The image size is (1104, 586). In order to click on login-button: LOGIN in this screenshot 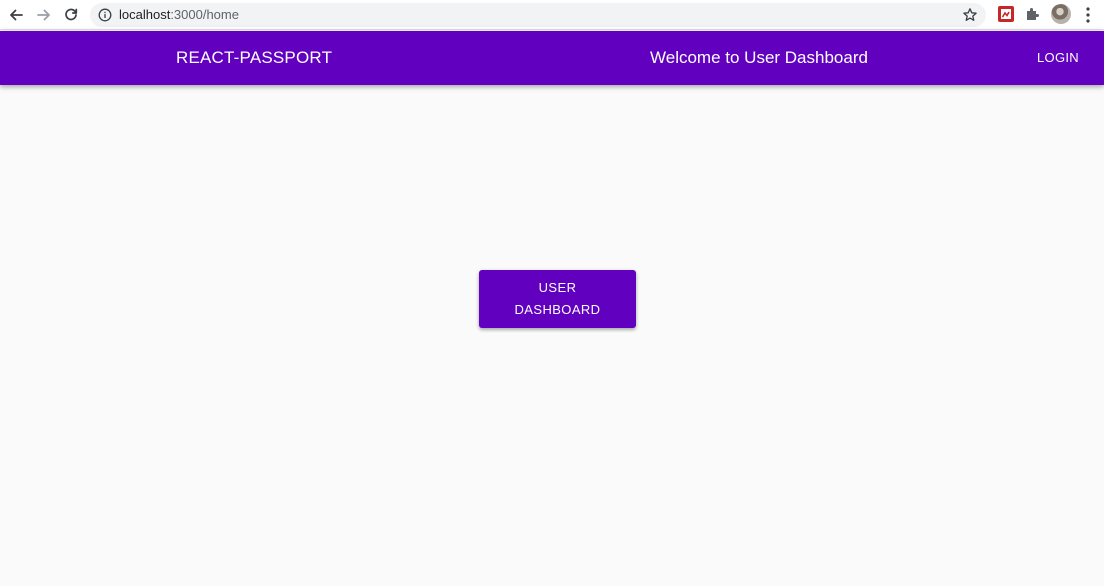, I will do `click(1058, 58)`.